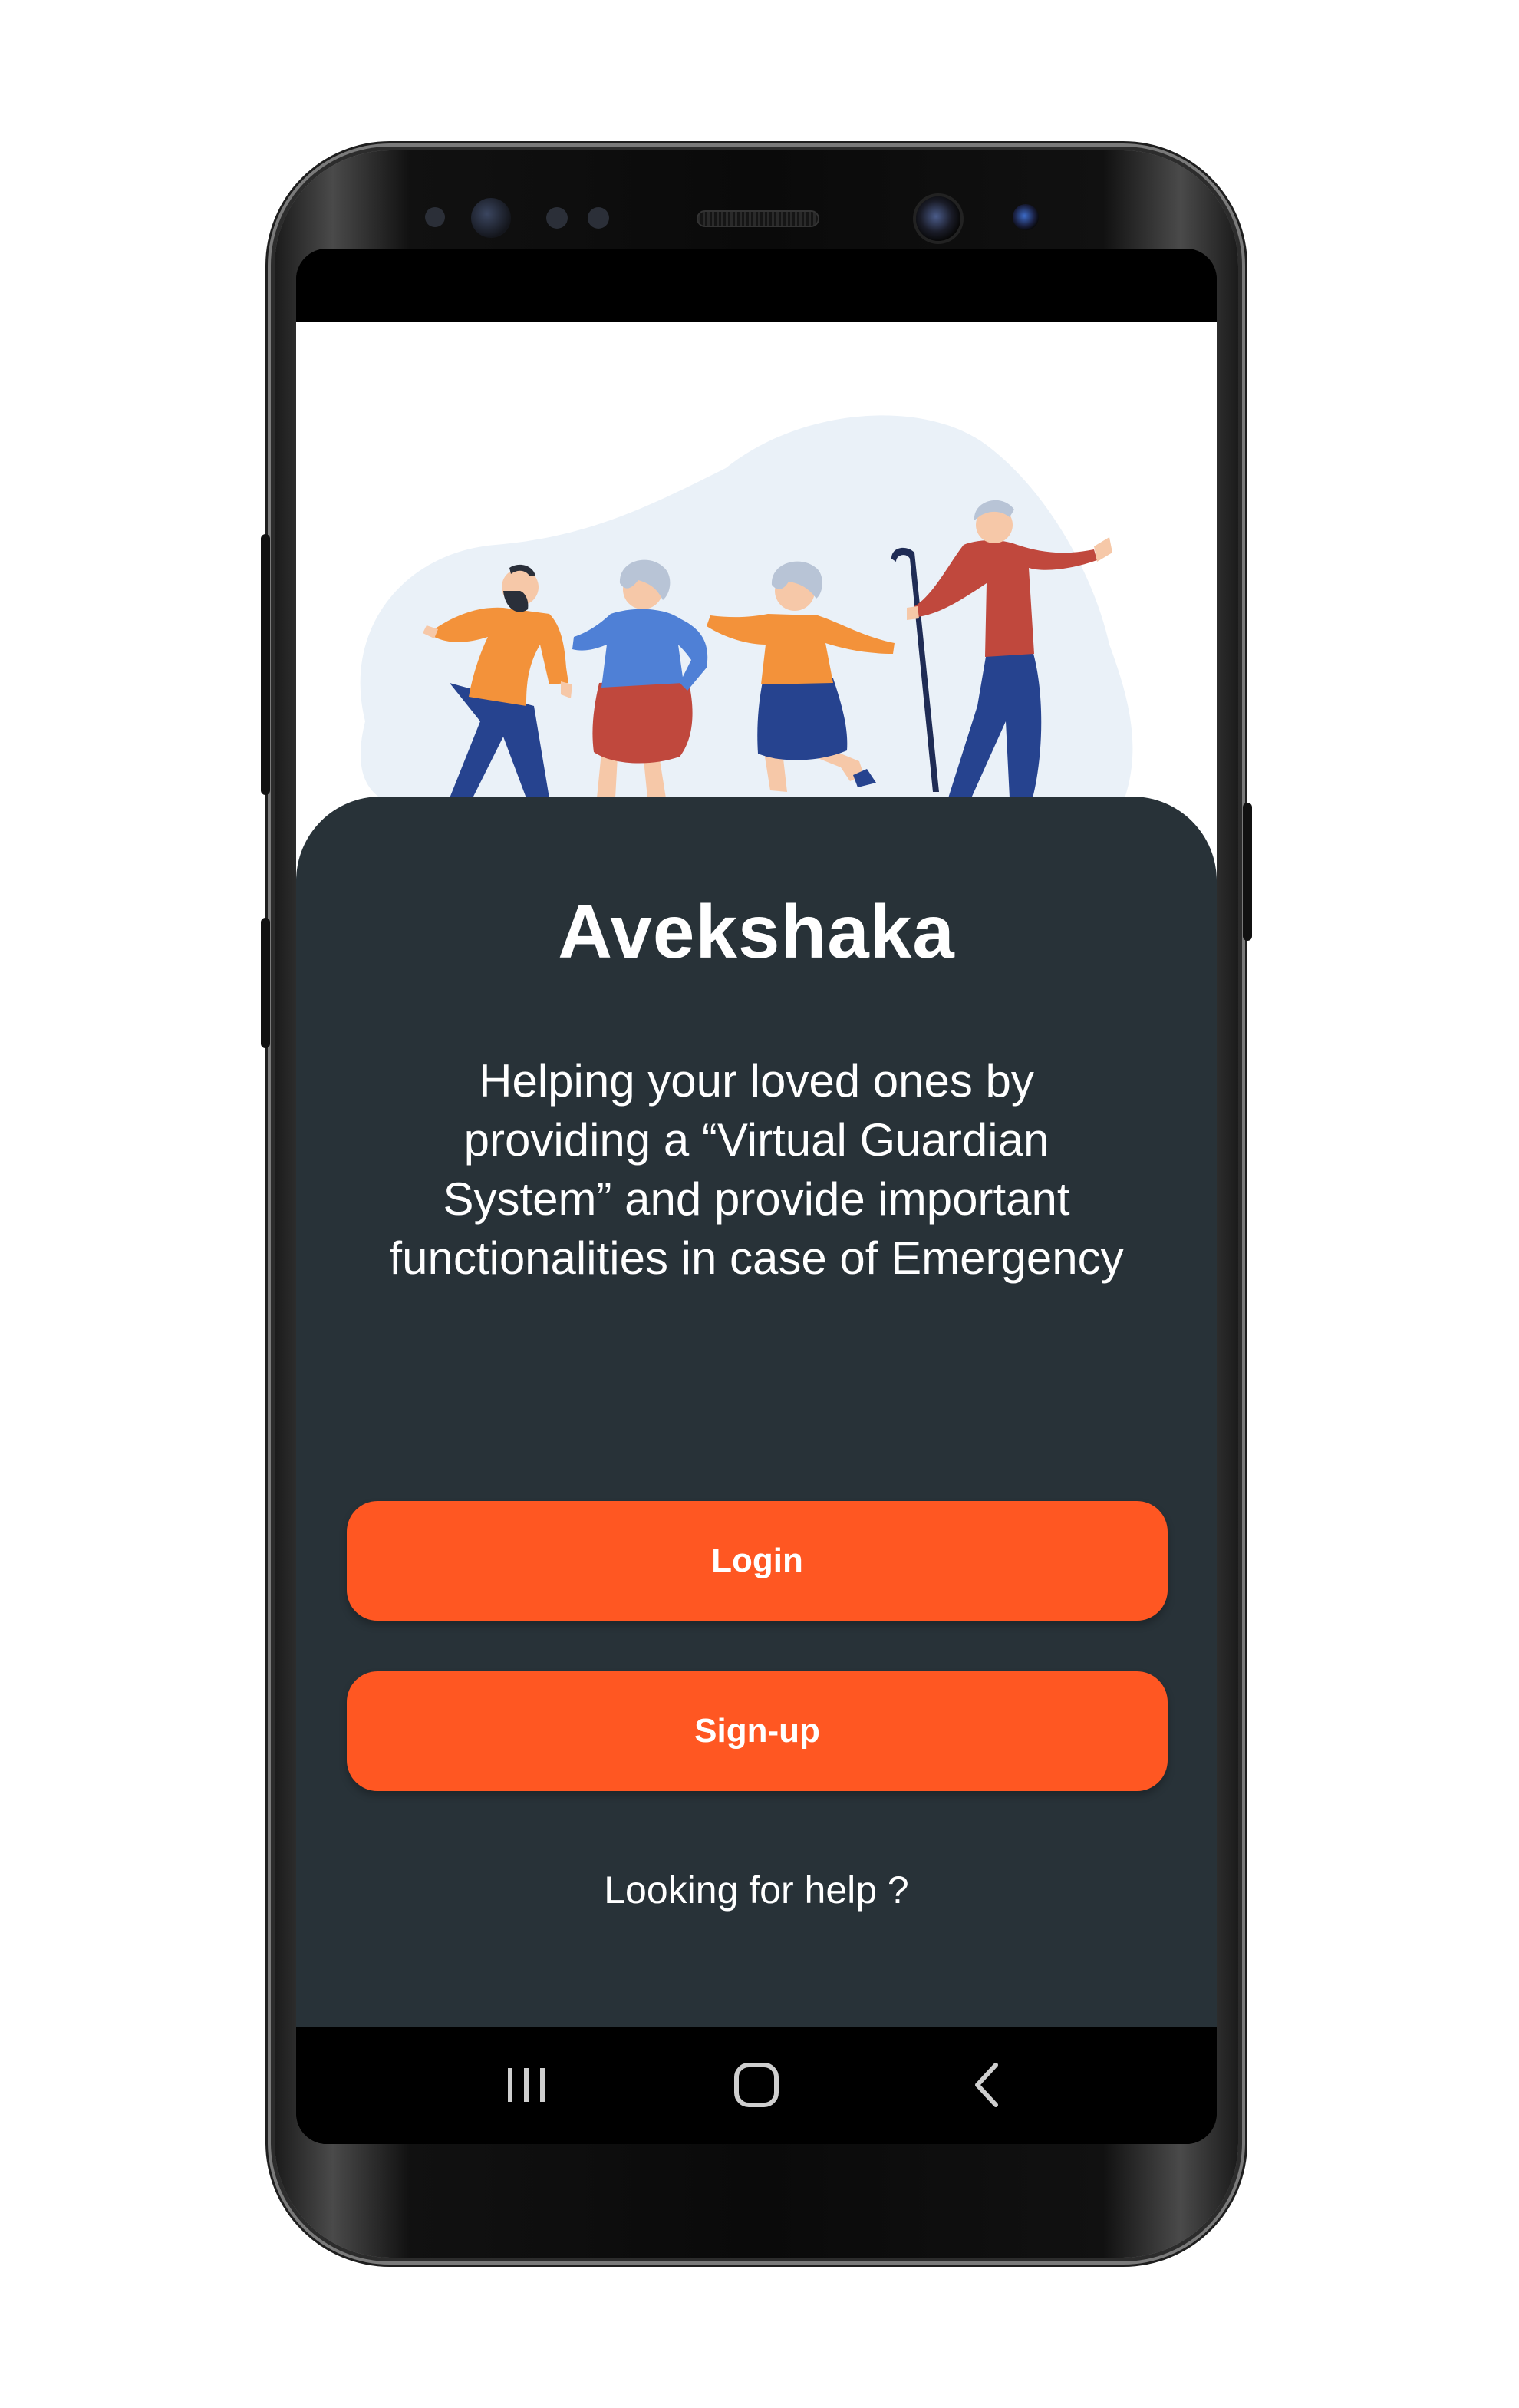 Image resolution: width=1519 pixels, height=2408 pixels. What do you see at coordinates (986, 2084) in the screenshot?
I see `back-icon` at bounding box center [986, 2084].